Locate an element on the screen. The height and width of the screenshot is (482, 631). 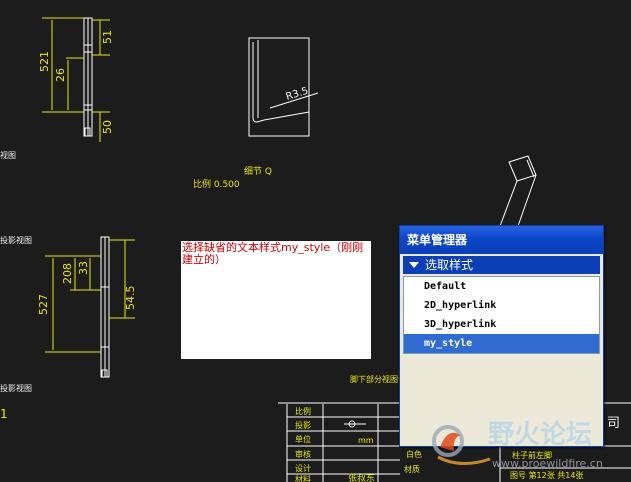
style-item-2d-hyperlink: 2D_hyperlink is located at coordinates (501, 305).